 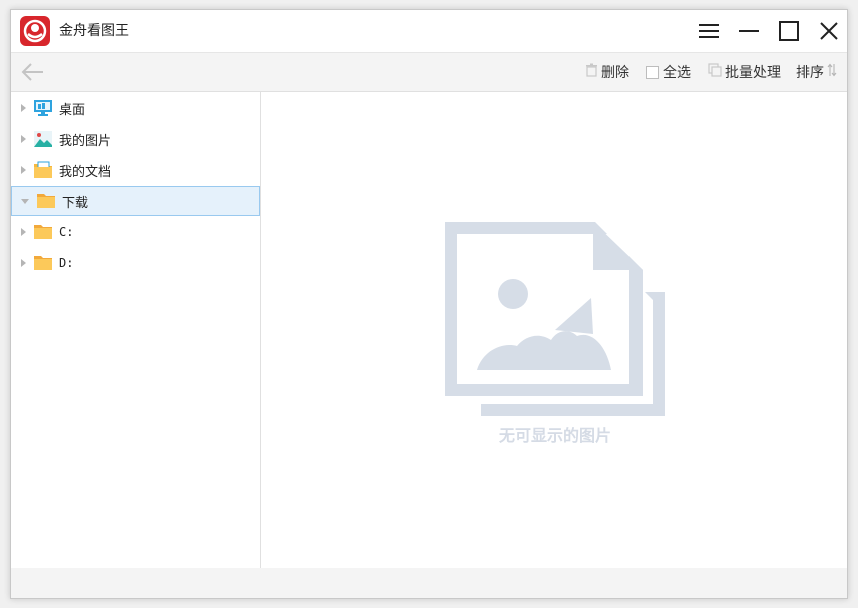 What do you see at coordinates (789, 31) in the screenshot?
I see `maximize-icon` at bounding box center [789, 31].